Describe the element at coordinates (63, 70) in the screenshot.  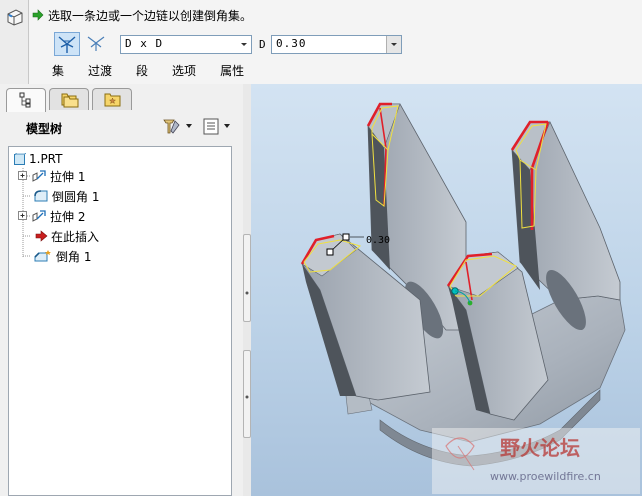
I see `tab-sets: 集` at that location.